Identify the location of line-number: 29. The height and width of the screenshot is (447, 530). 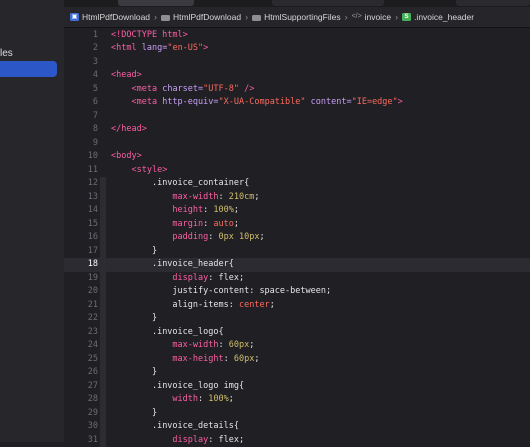
(81, 414).